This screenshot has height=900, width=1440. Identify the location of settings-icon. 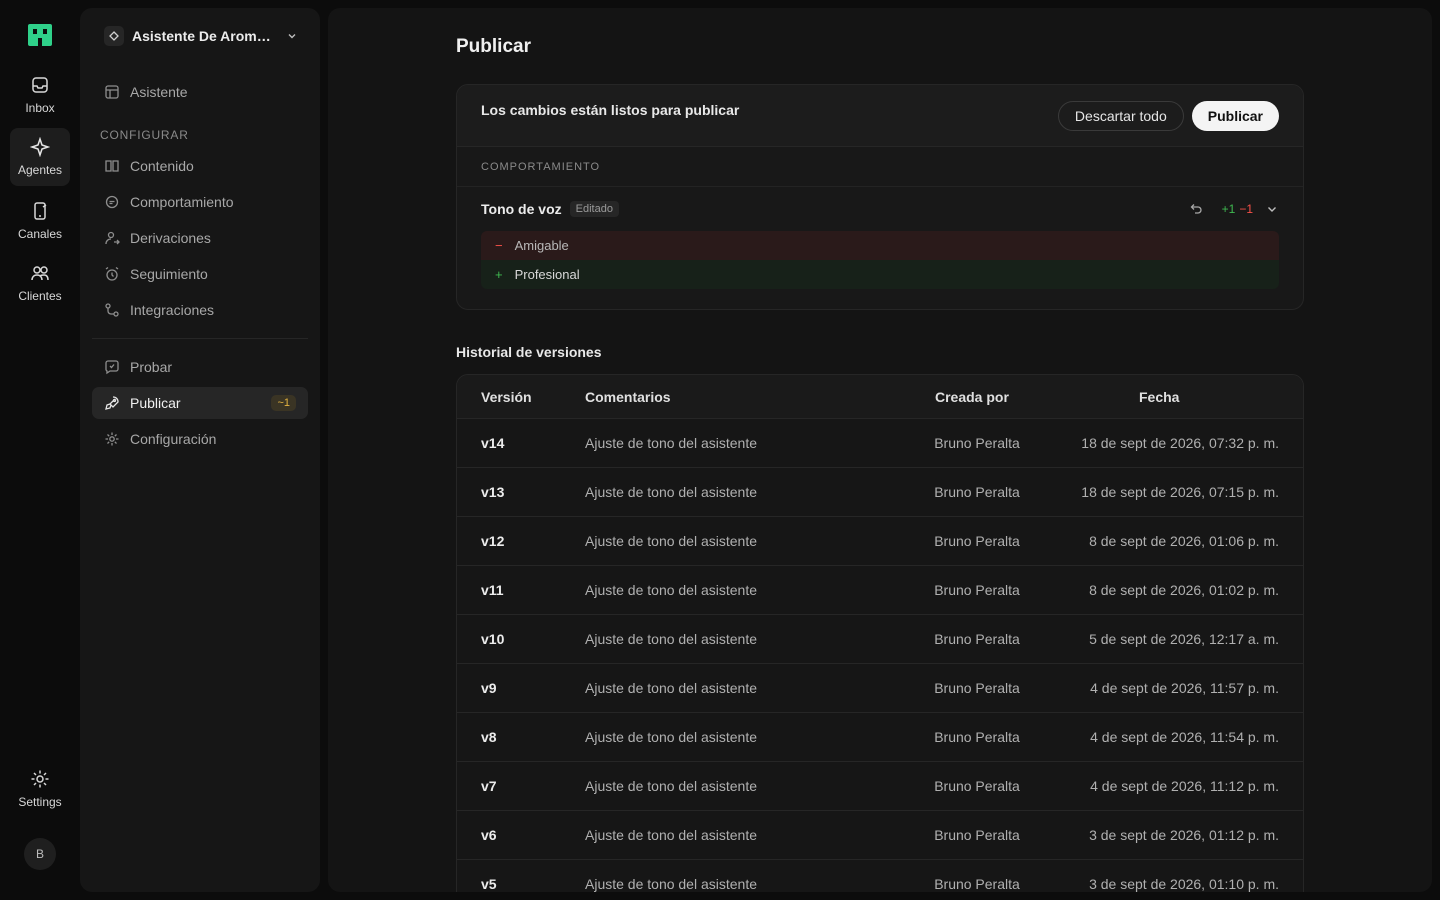
(112, 439).